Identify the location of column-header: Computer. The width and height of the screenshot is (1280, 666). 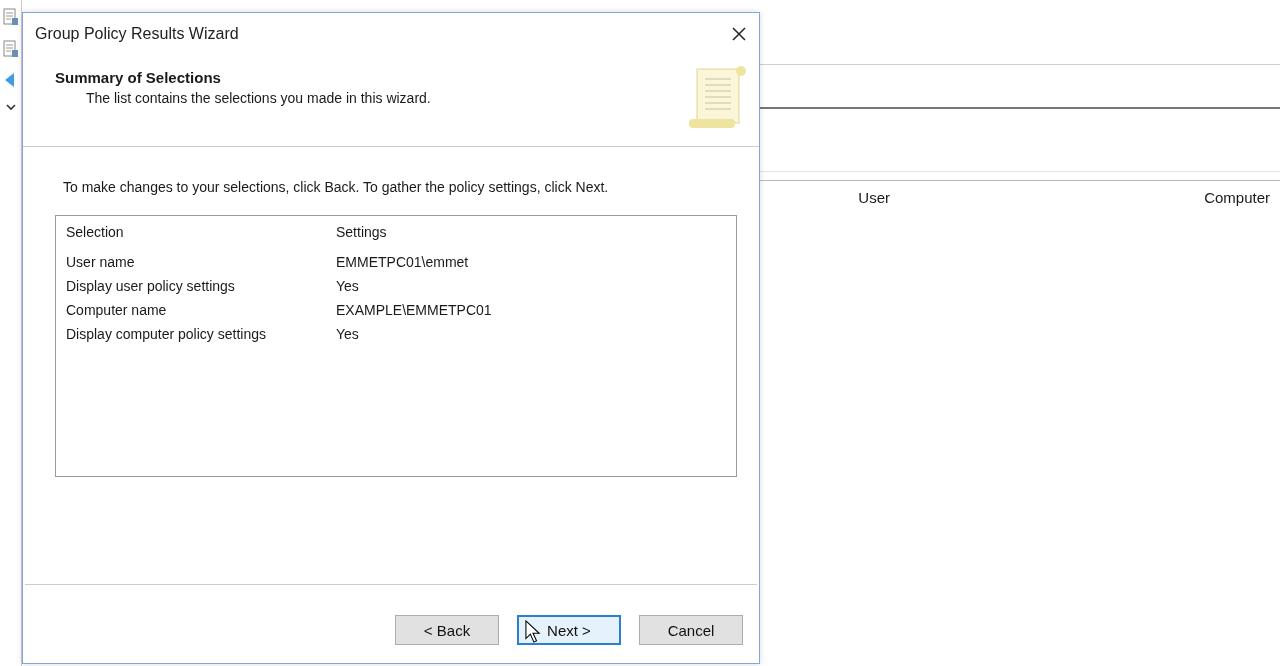
(1242, 197).